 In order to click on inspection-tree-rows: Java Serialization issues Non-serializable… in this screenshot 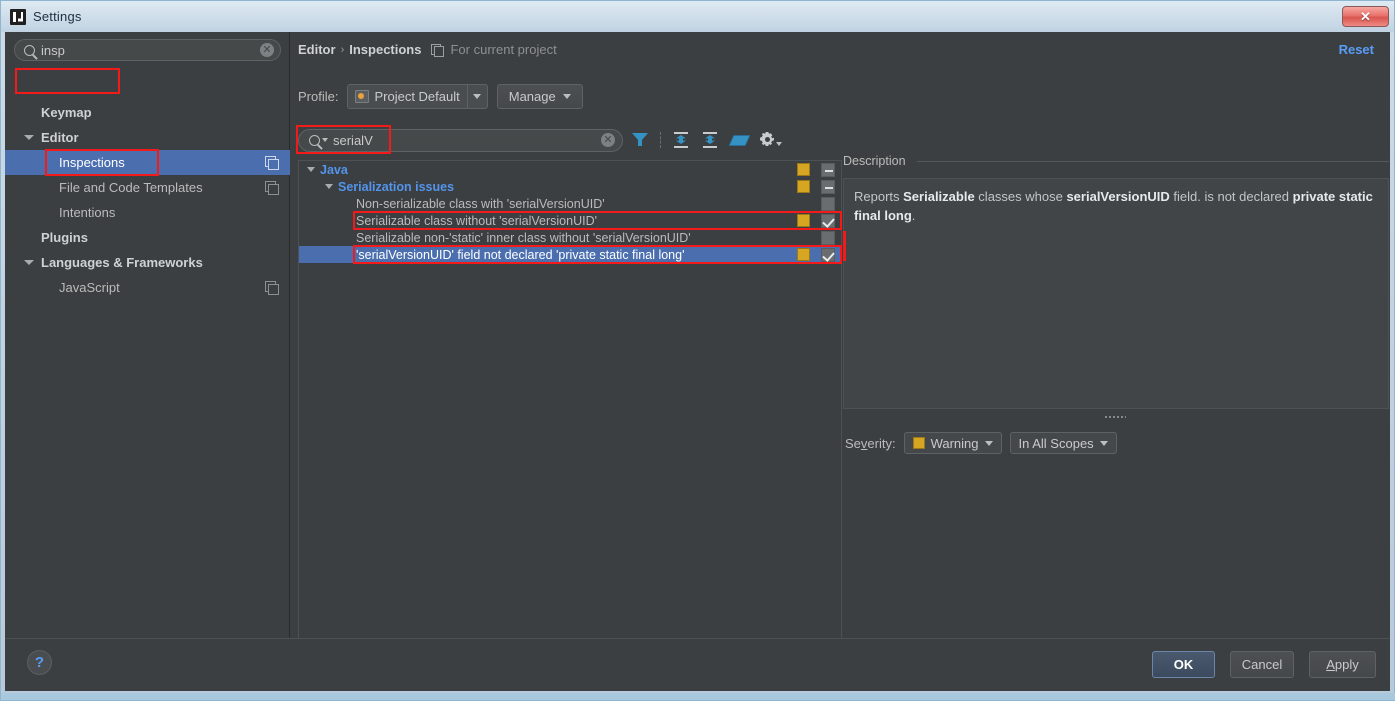, I will do `click(570, 212)`.